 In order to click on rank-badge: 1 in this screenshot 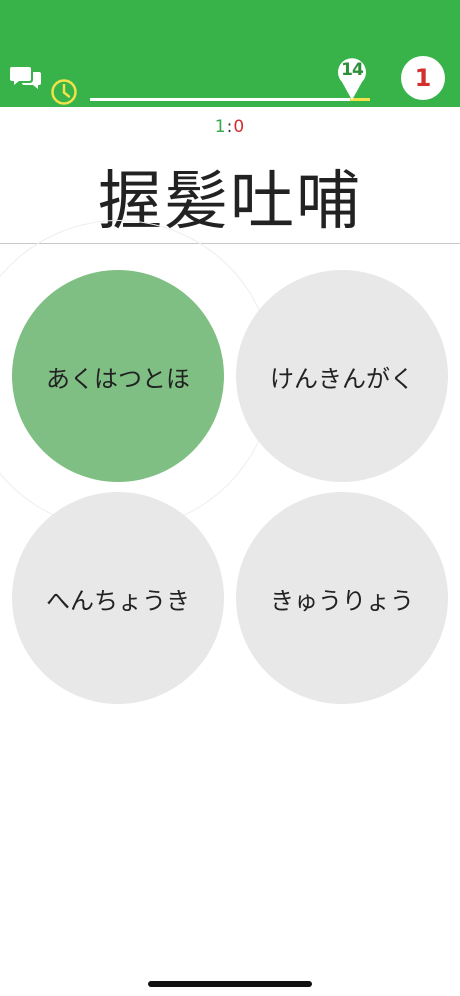, I will do `click(423, 78)`.